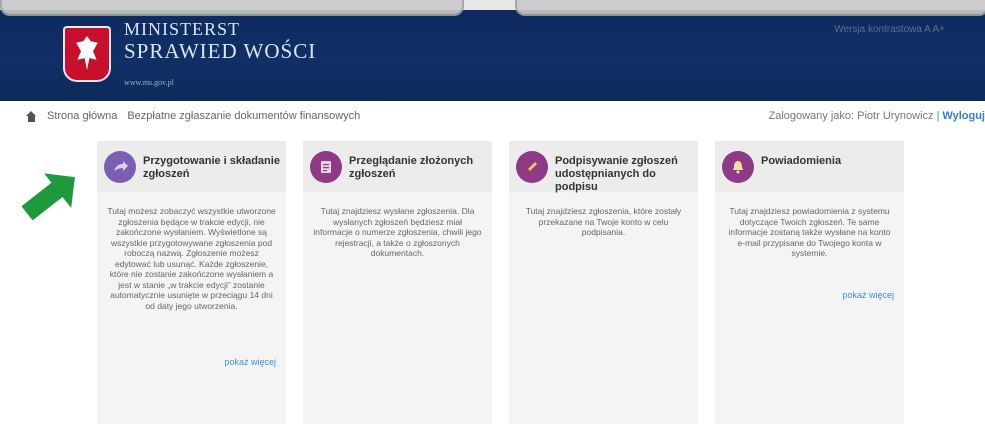 This screenshot has width=985, height=446. Describe the element at coordinates (532, 167) in the screenshot. I see `pen-icon` at that location.